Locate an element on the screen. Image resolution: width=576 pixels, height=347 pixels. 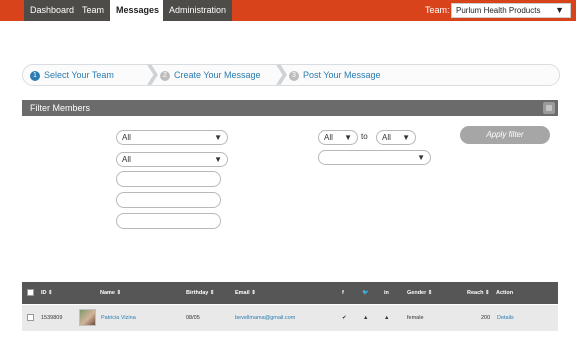
column-header-action: Action is located at coordinates (505, 293).